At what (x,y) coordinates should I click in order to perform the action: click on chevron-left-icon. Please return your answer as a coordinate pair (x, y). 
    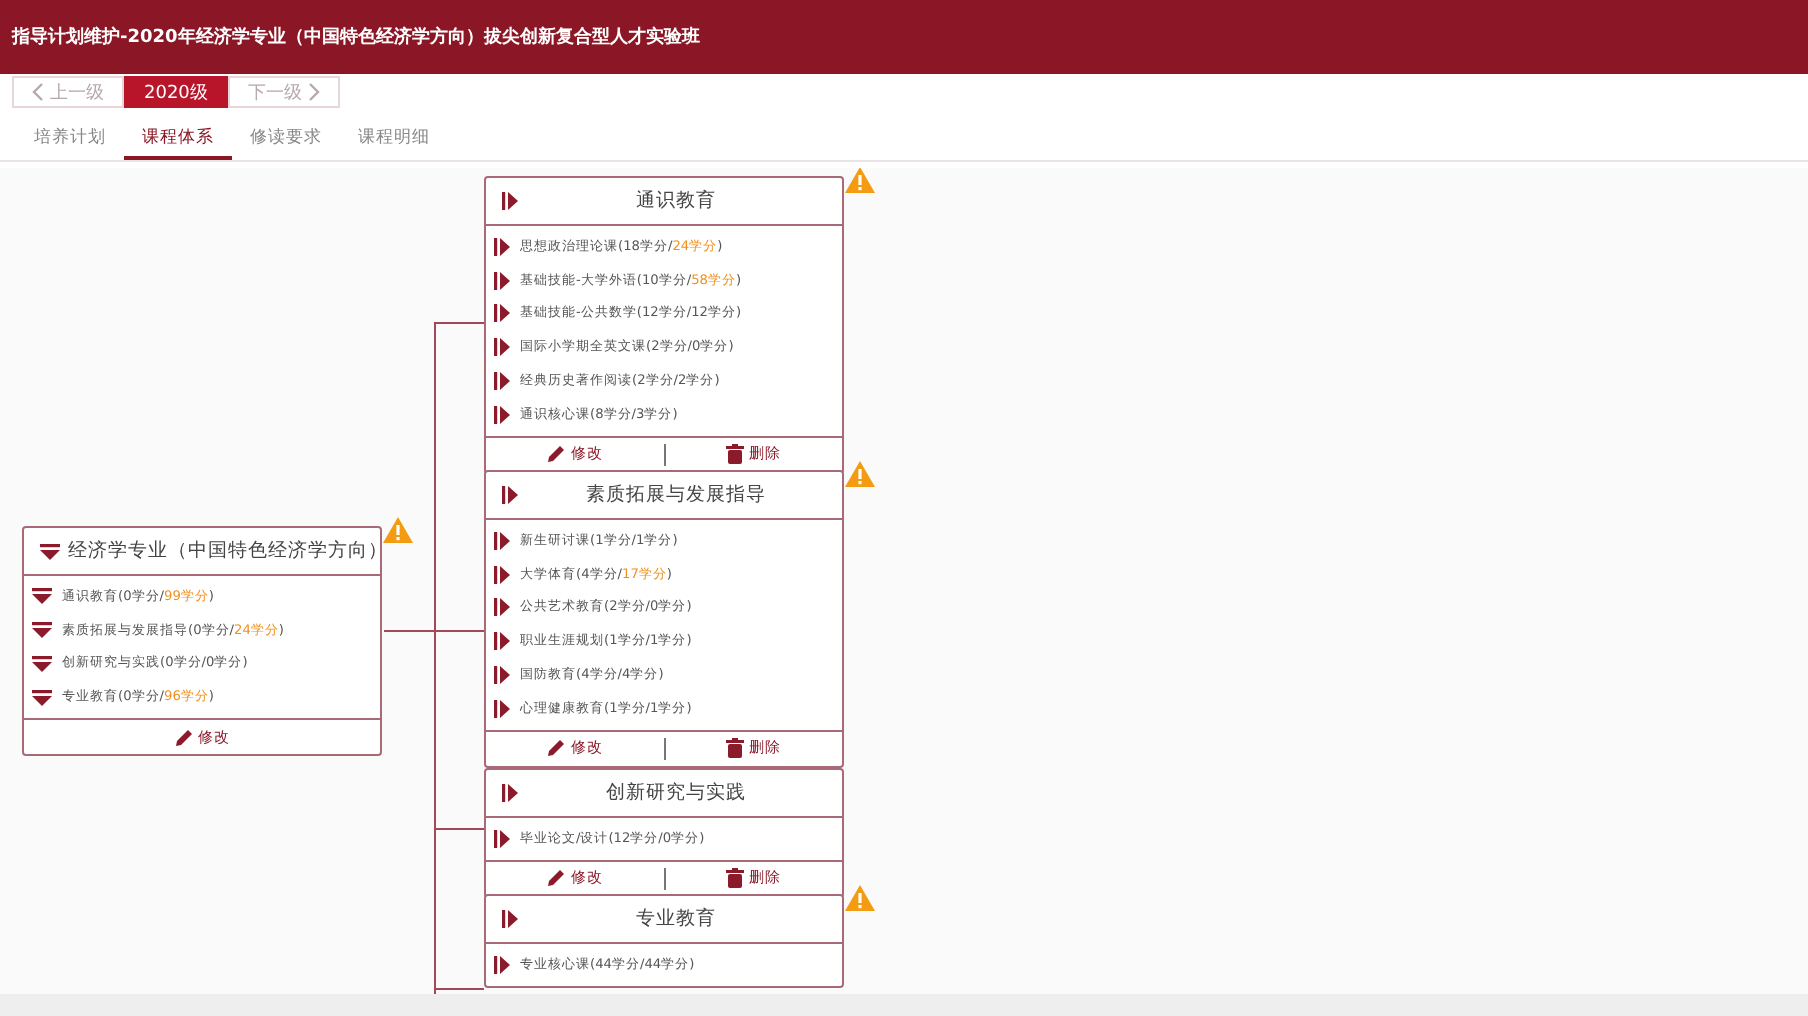
    Looking at the image, I should click on (38, 92).